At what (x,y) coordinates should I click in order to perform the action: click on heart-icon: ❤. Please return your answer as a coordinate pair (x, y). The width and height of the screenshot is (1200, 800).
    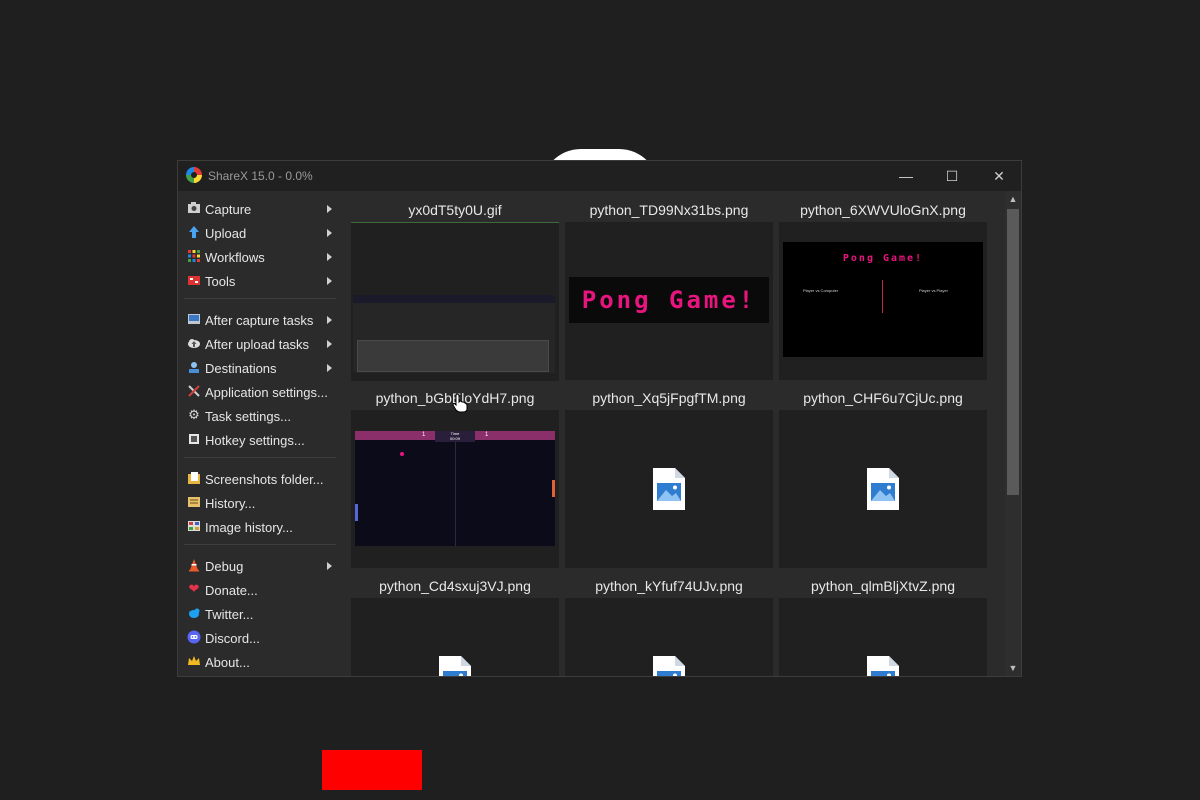
    Looking at the image, I should click on (194, 588).